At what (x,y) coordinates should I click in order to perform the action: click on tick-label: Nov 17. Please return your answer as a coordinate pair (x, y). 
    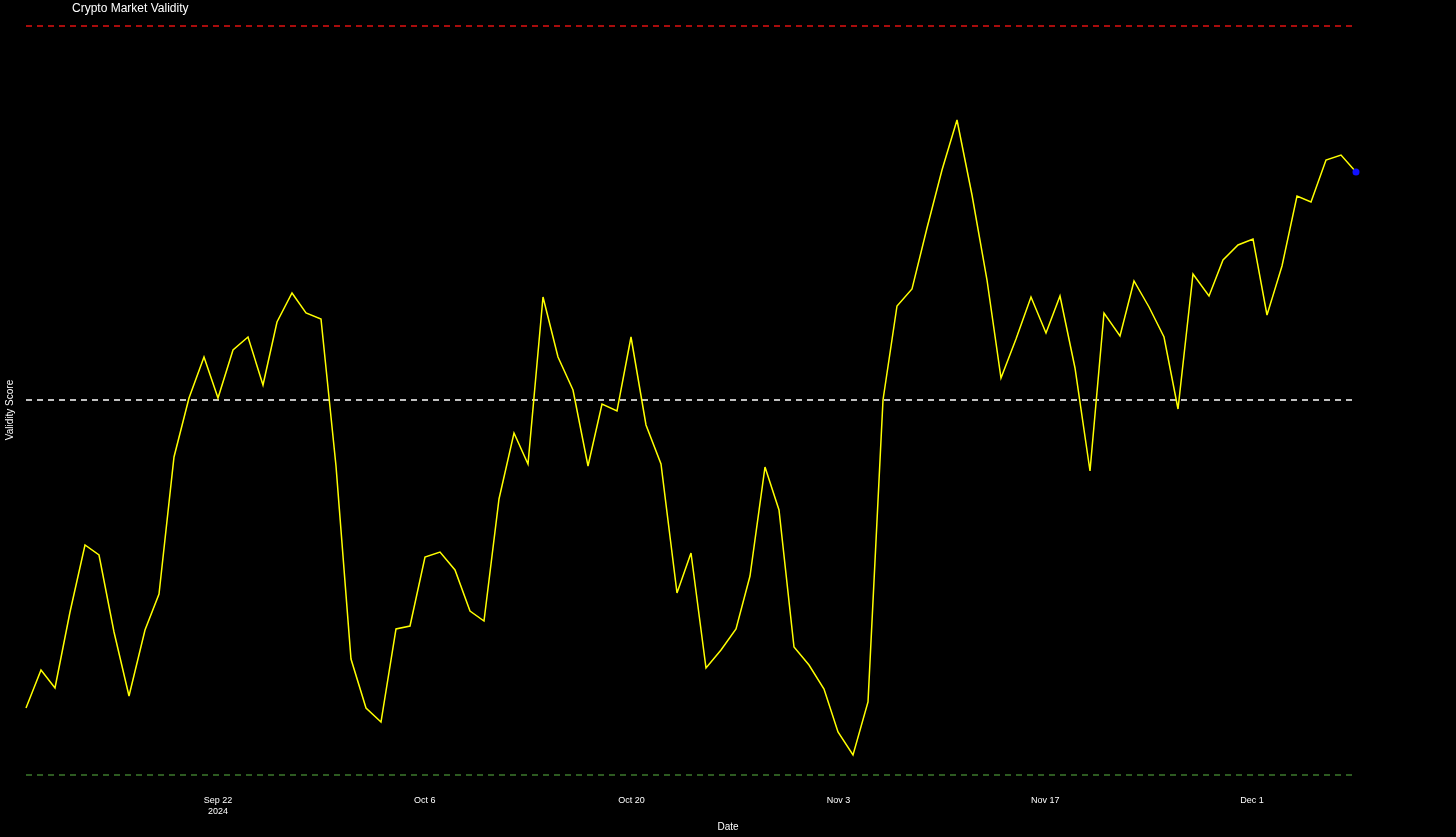
    Looking at the image, I should click on (1045, 800).